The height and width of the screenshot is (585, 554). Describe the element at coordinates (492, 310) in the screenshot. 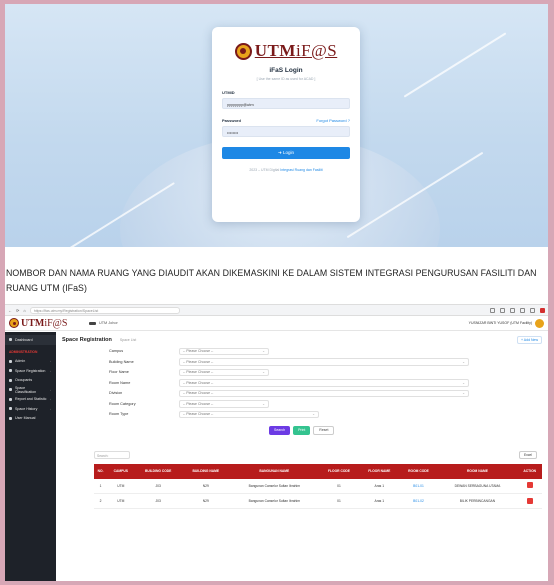

I see `star-icon` at that location.